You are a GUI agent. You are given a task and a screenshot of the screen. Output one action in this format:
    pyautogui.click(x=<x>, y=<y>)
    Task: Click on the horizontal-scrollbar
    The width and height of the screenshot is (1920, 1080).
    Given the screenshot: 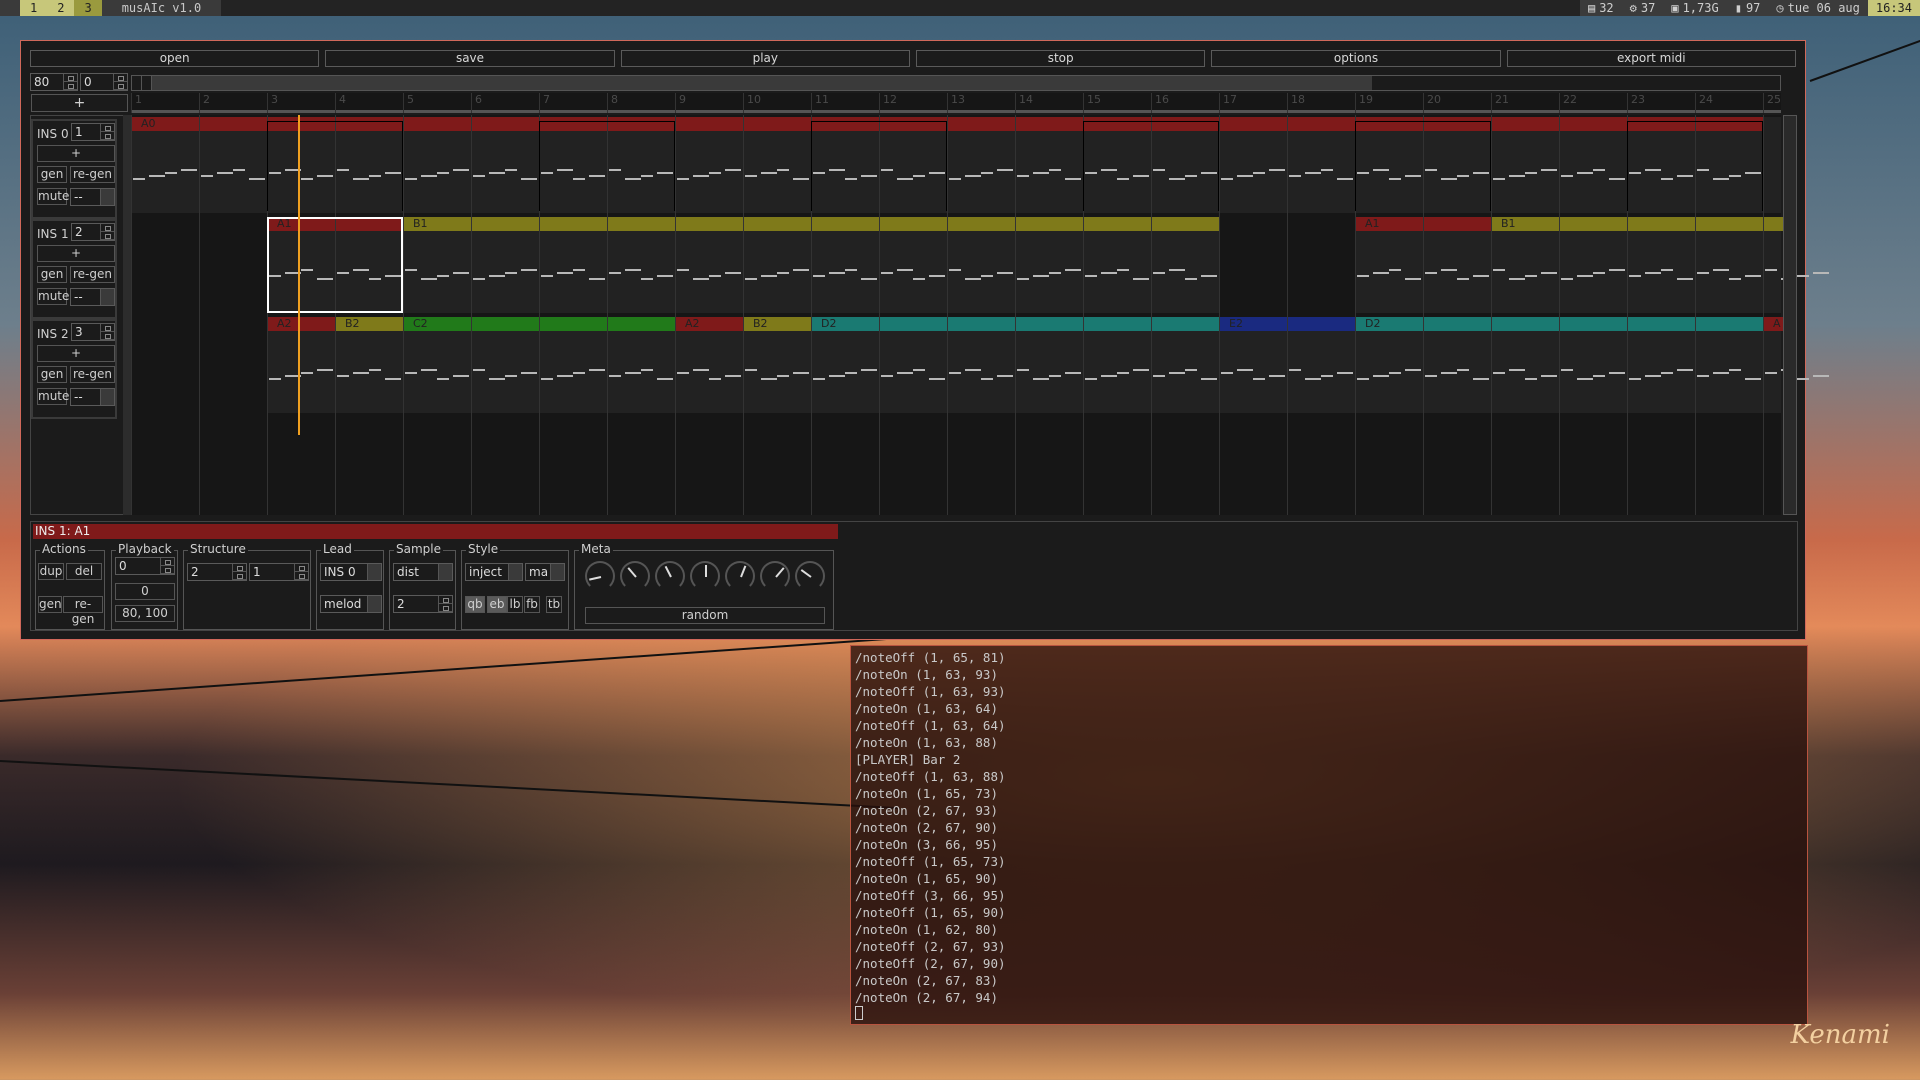 What is the action you would take?
    pyautogui.click(x=956, y=83)
    